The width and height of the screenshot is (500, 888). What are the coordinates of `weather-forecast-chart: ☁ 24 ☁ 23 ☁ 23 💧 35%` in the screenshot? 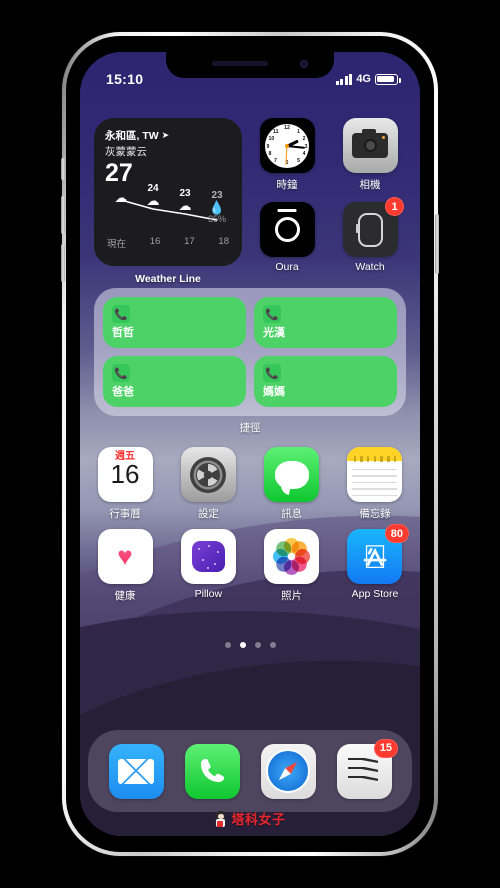 It's located at (169, 207).